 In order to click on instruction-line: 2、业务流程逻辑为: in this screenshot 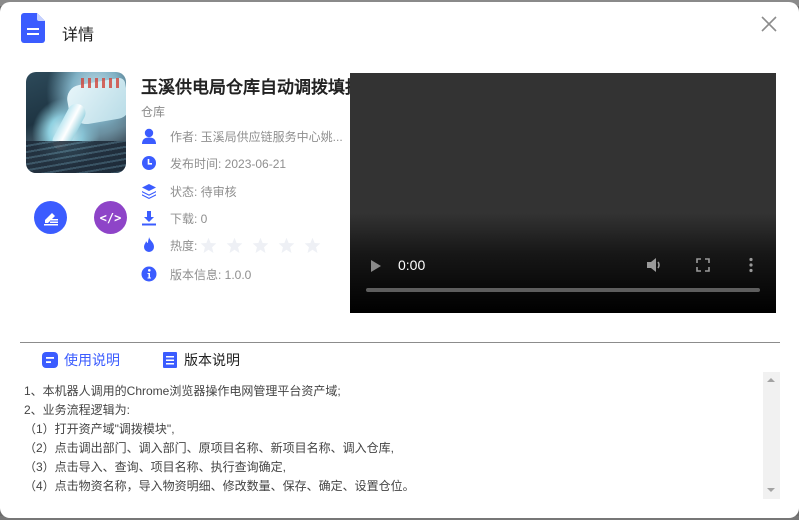, I will do `click(77, 410)`.